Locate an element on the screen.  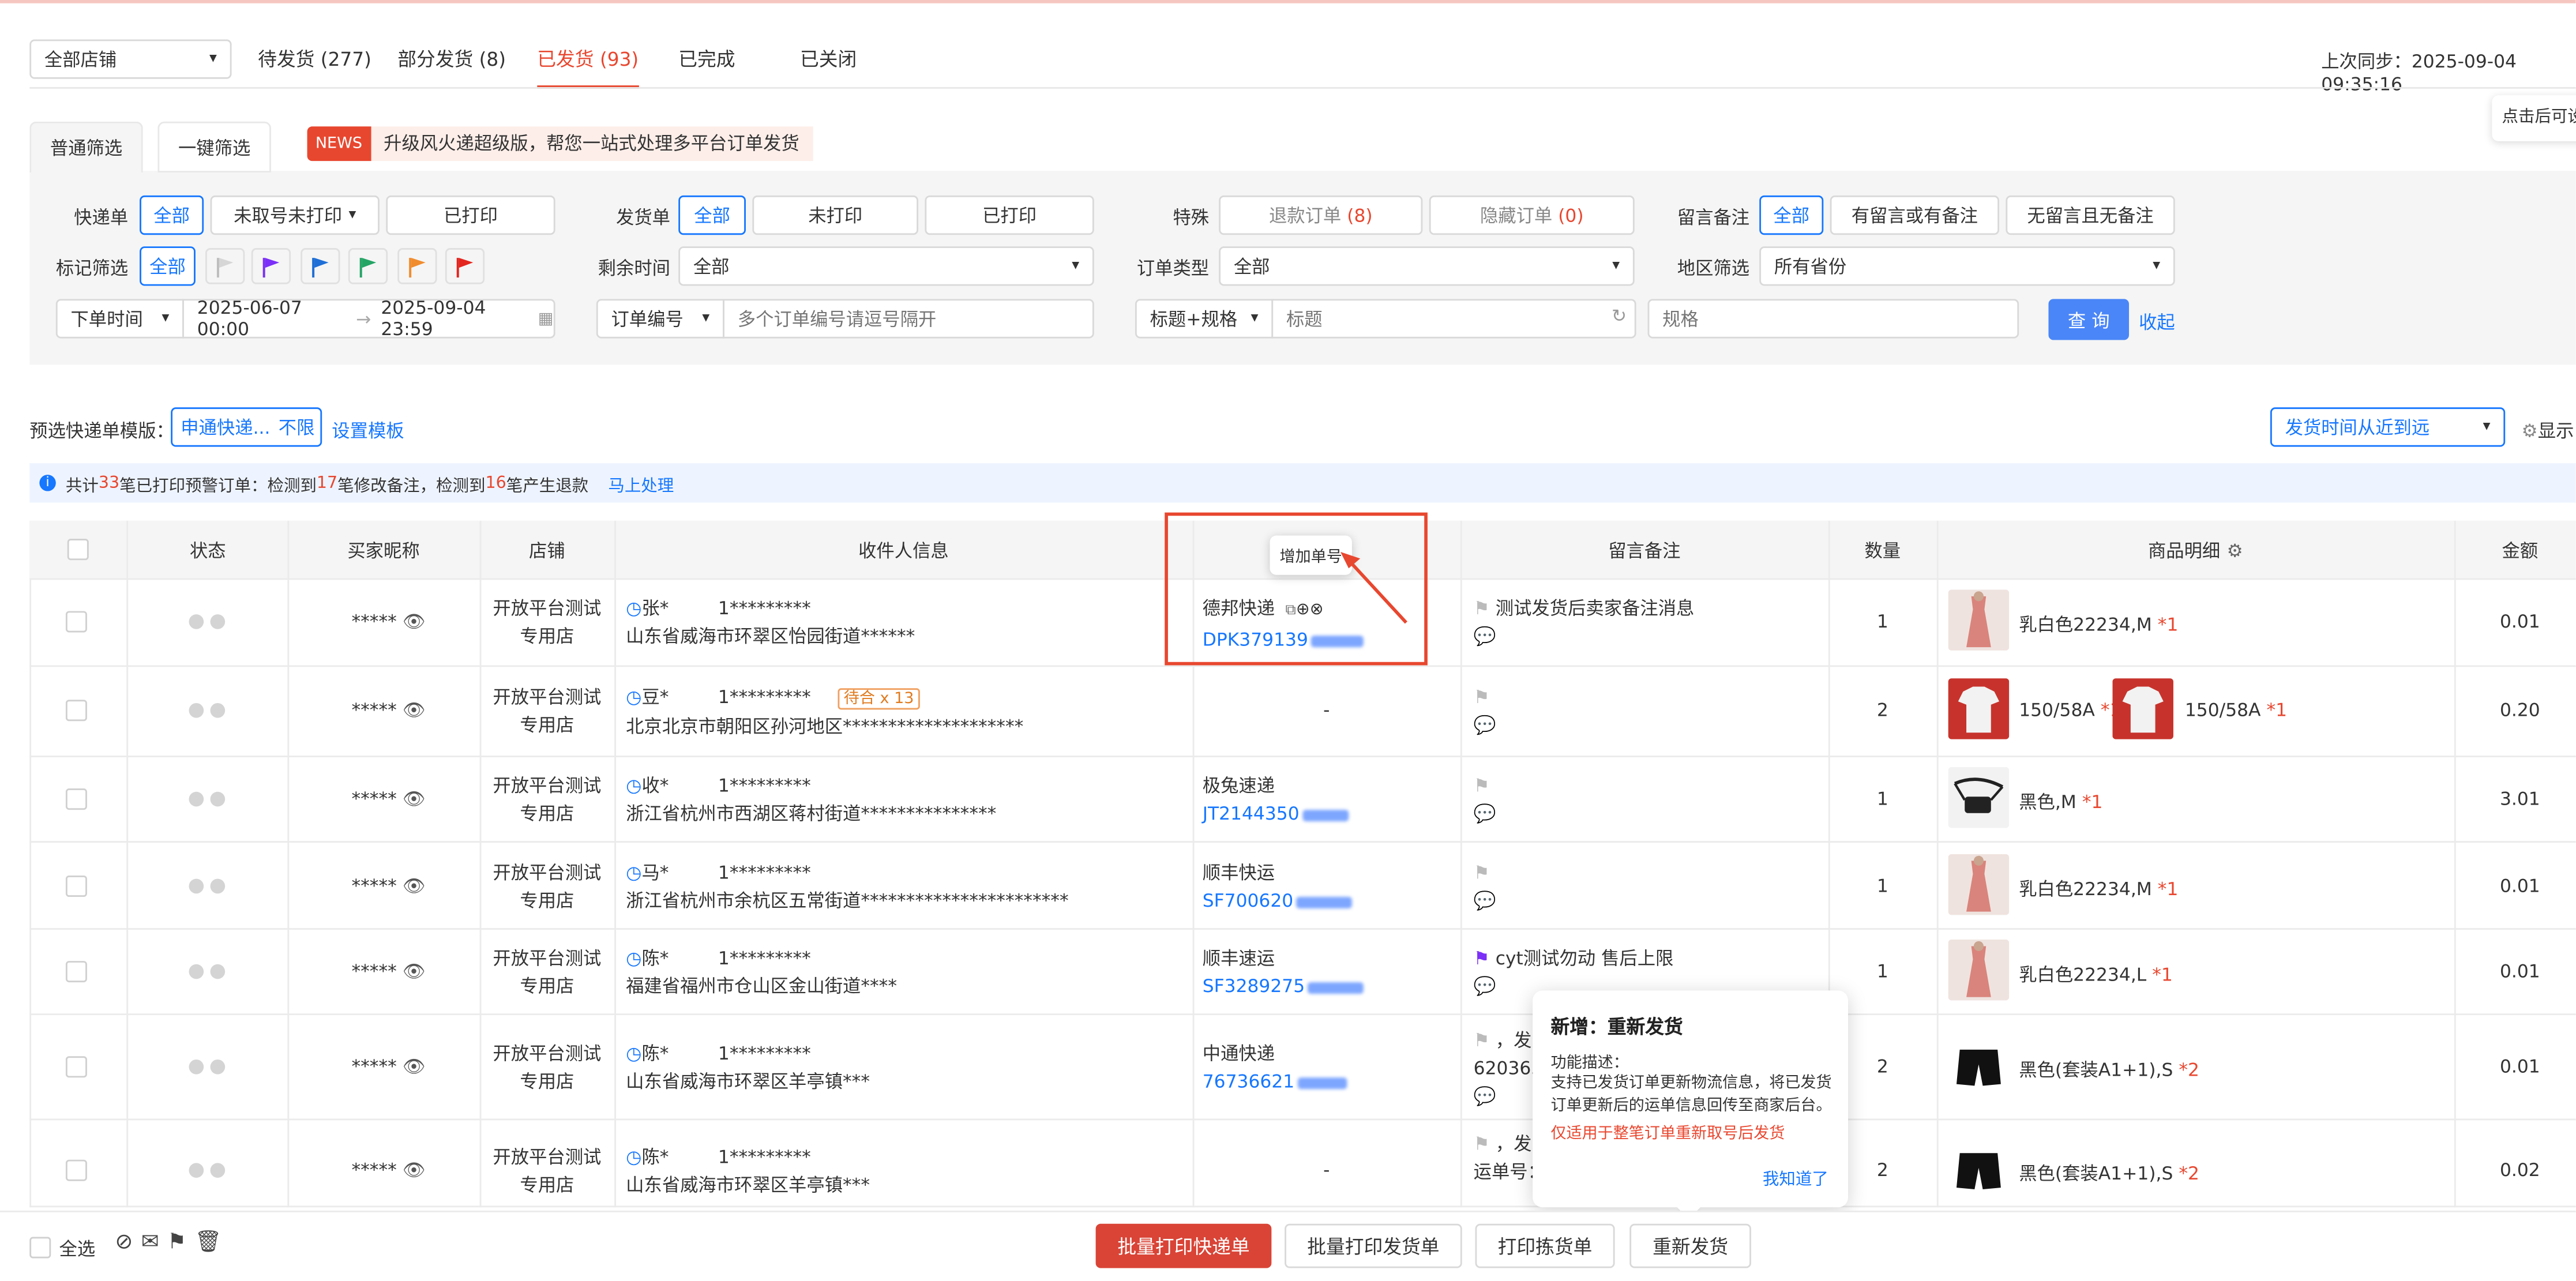
template-select: 申通快递... 不限 is located at coordinates (246, 427).